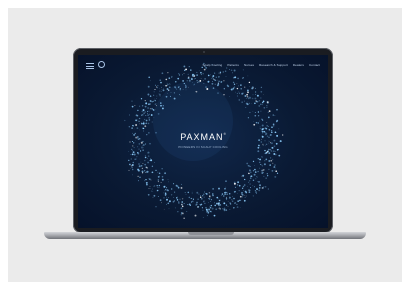 Image resolution: width=411 pixels, height=290 pixels. Describe the element at coordinates (101, 64) in the screenshot. I see `logo-ring-icon` at that location.